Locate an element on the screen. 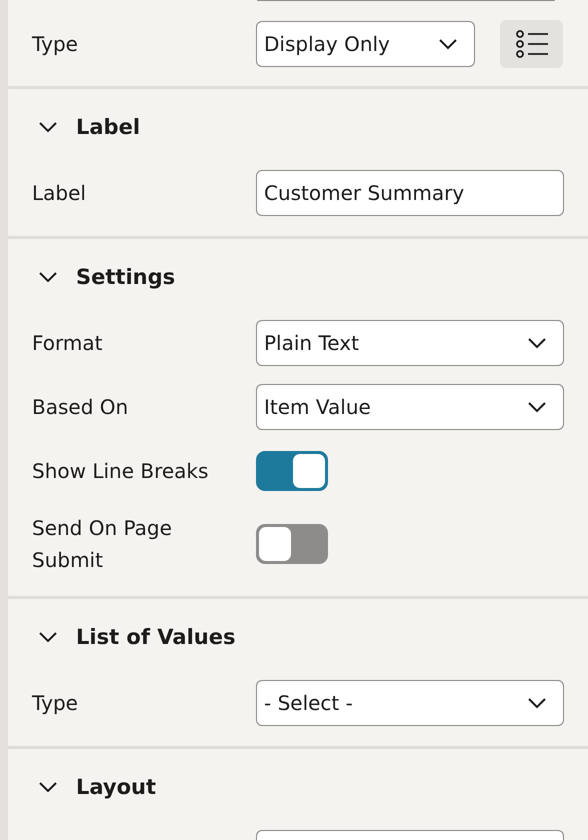 The height and width of the screenshot is (840, 588). list-icon-button is located at coordinates (531, 44).